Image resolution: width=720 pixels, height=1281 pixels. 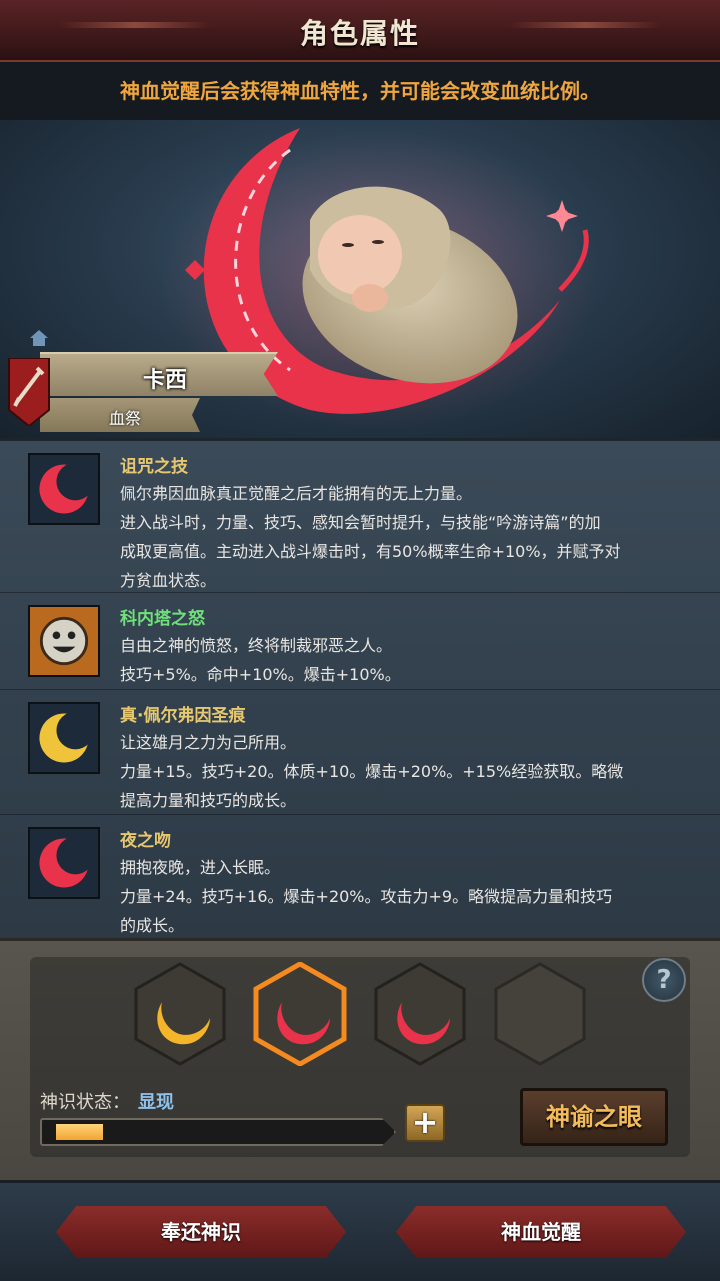 What do you see at coordinates (410, 660) in the screenshot?
I see `trait-description: 自由之神的愤怒，终将制裁邪恶之人。 技巧+5%。命中+10%。爆击+10%。` at bounding box center [410, 660].